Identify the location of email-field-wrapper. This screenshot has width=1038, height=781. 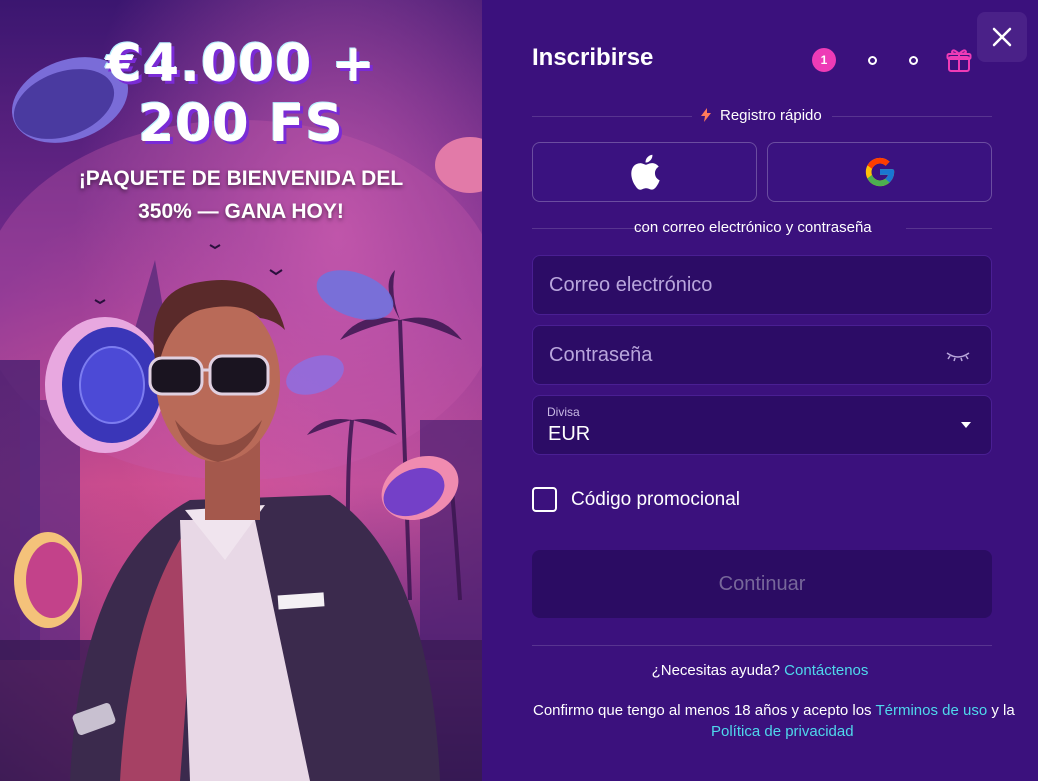
(762, 285).